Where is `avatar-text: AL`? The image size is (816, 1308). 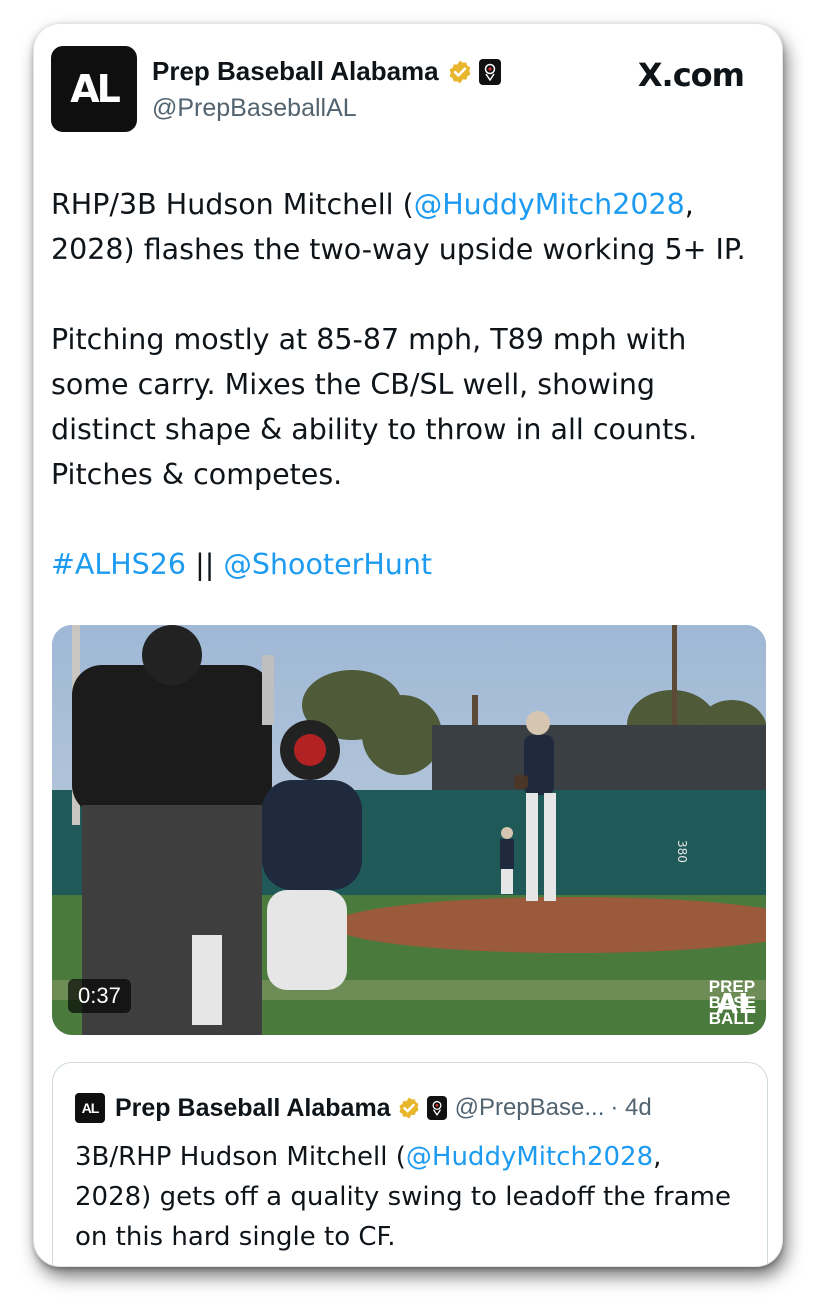
avatar-text: AL is located at coordinates (95, 89).